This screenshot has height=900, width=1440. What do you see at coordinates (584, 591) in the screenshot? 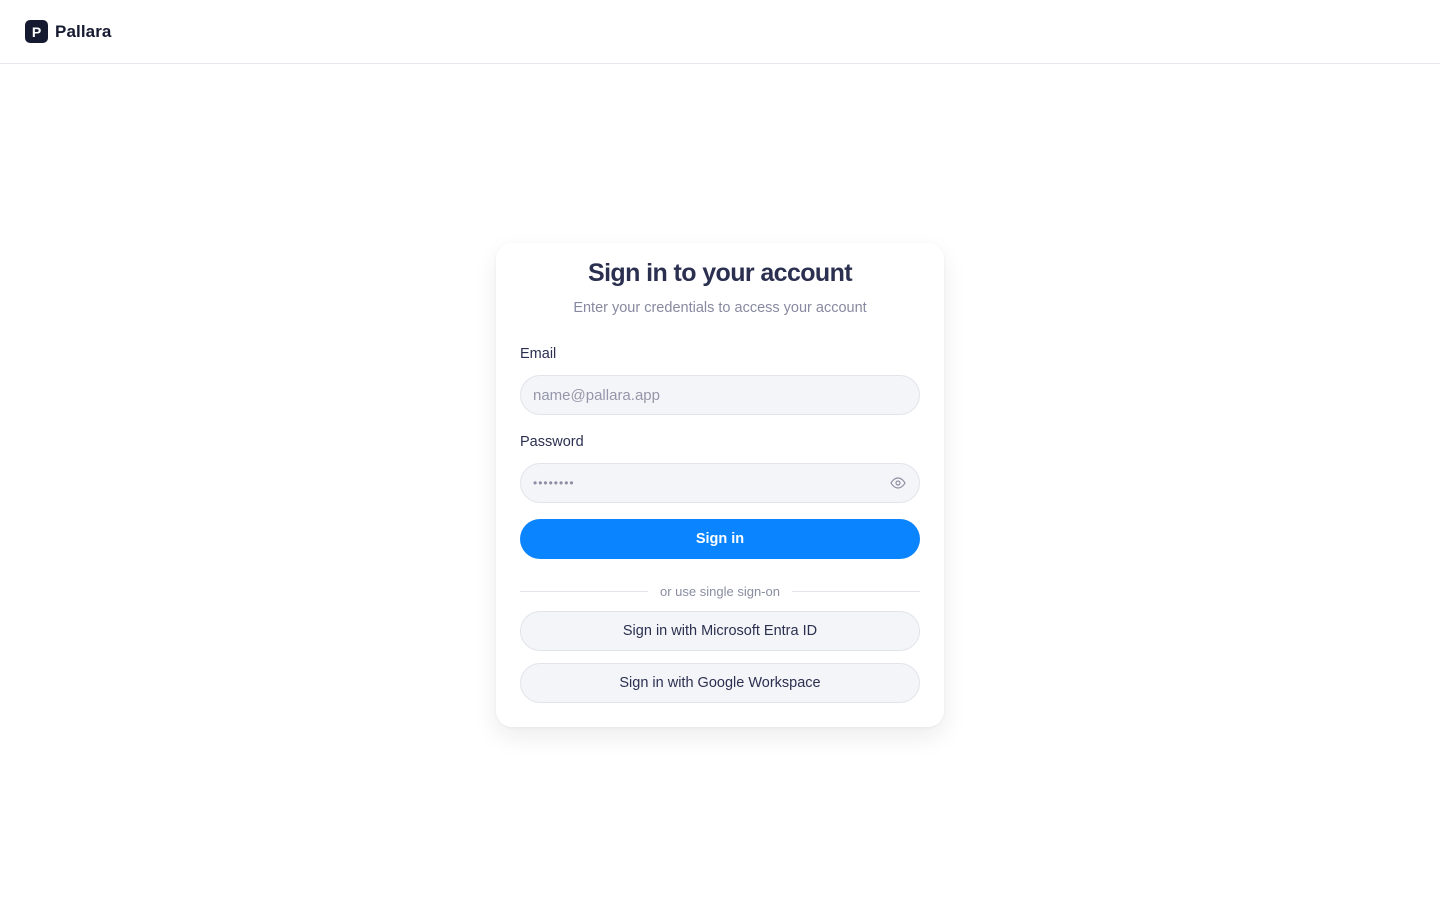
I see `divider-line-left` at bounding box center [584, 591].